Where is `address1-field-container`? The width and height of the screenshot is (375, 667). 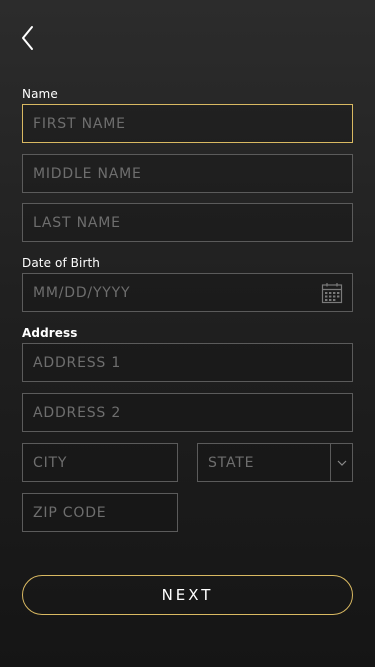 address1-field-container is located at coordinates (187, 362).